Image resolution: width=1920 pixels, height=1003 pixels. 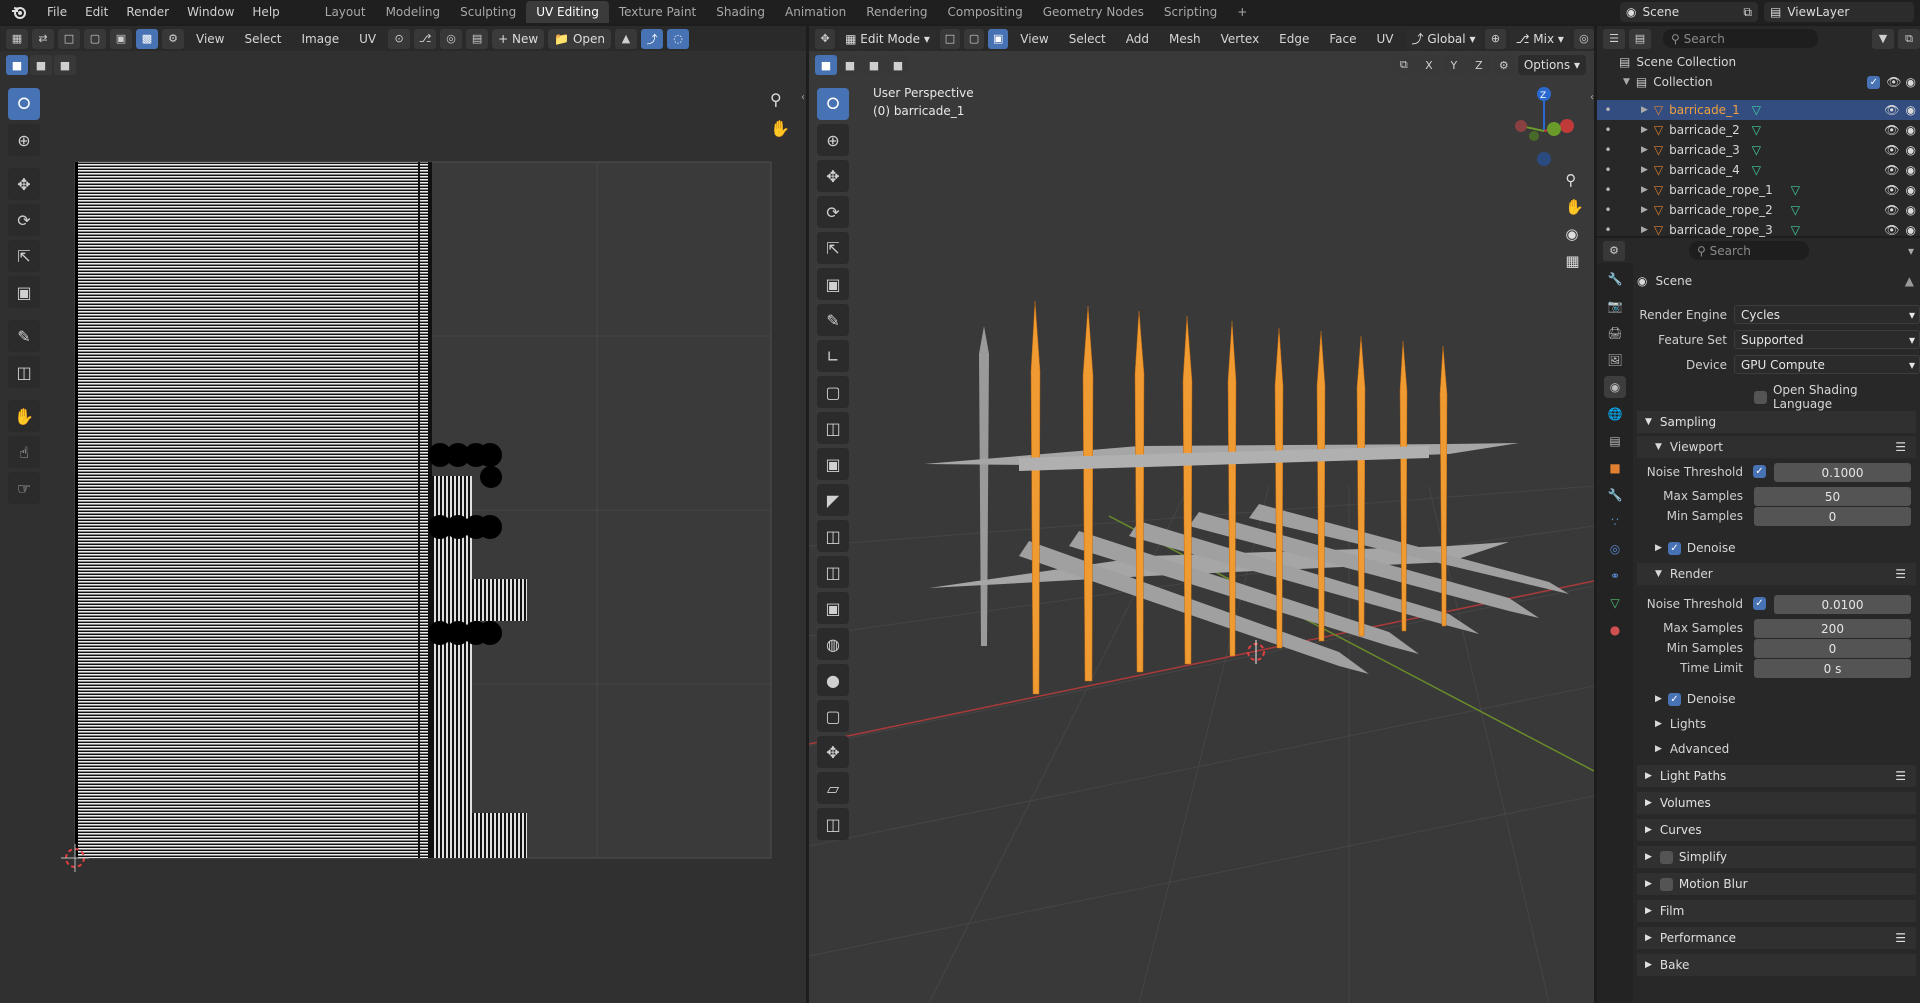 I want to click on vp-measure-tool-icon: ∟, so click(x=833, y=356).